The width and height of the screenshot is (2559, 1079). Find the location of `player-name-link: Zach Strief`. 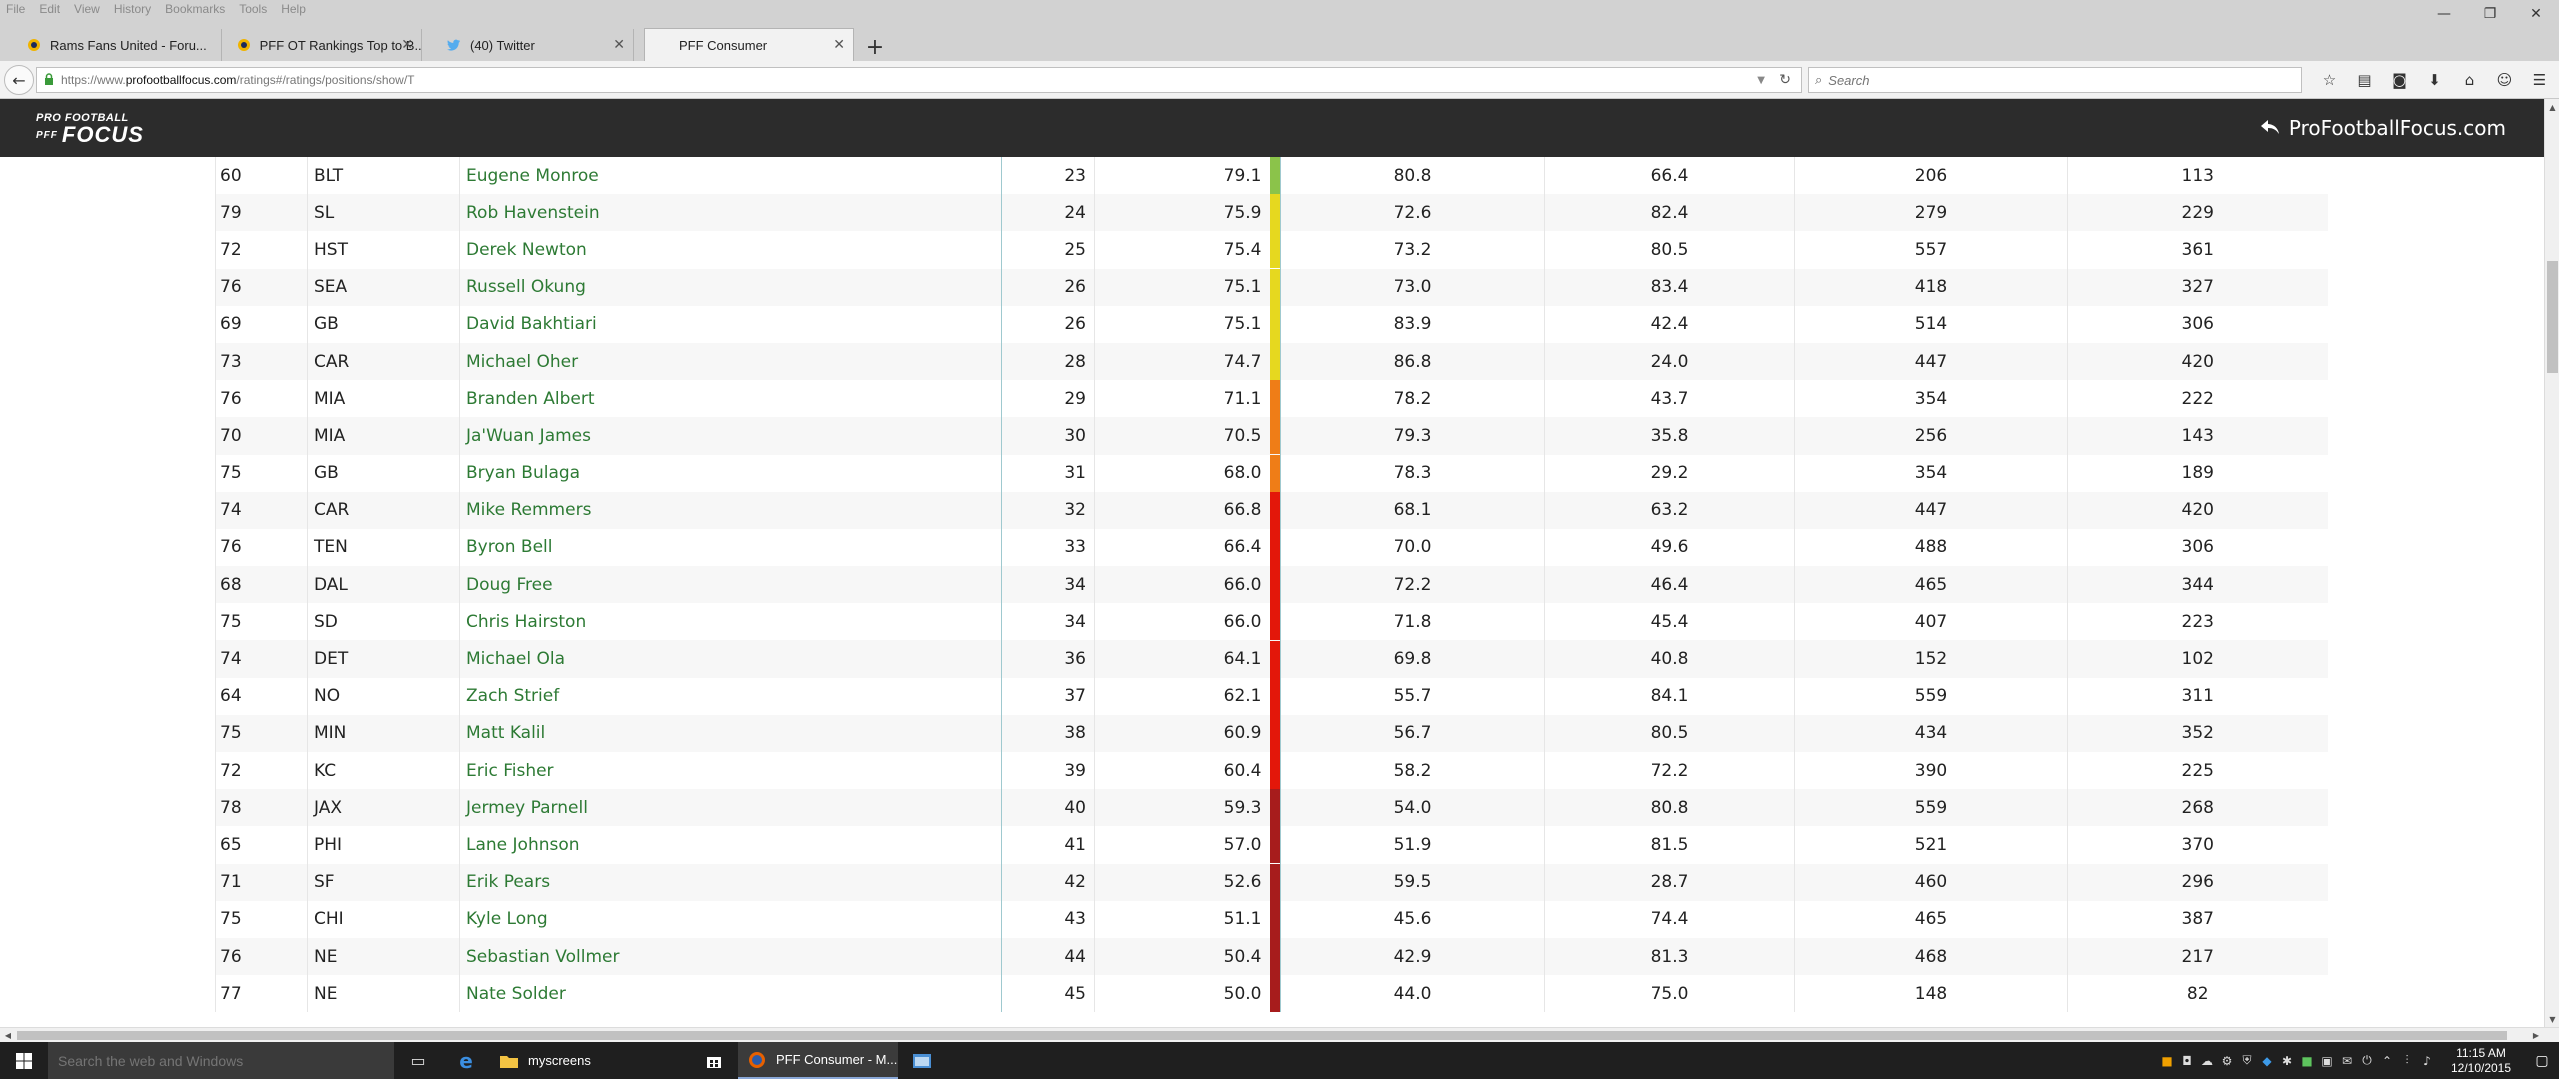

player-name-link: Zach Strief is located at coordinates (730, 696).